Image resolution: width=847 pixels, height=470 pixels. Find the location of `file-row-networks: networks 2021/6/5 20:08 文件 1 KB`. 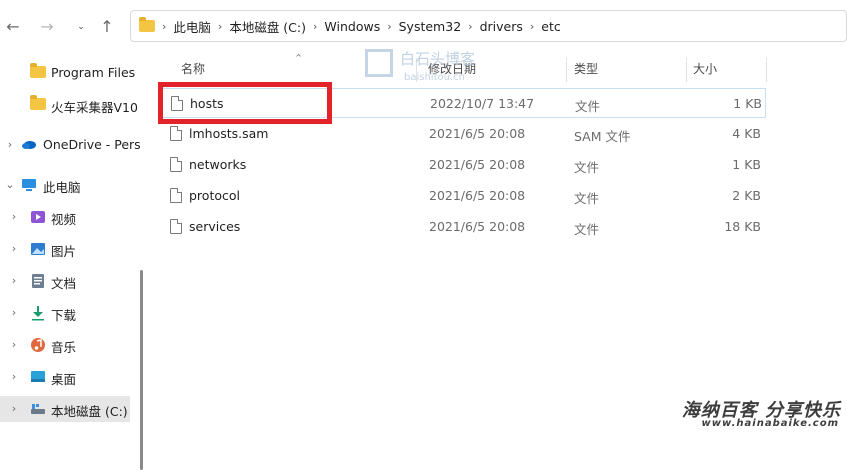

file-row-networks: networks 2021/6/5 20:08 文件 1 KB is located at coordinates (462, 165).